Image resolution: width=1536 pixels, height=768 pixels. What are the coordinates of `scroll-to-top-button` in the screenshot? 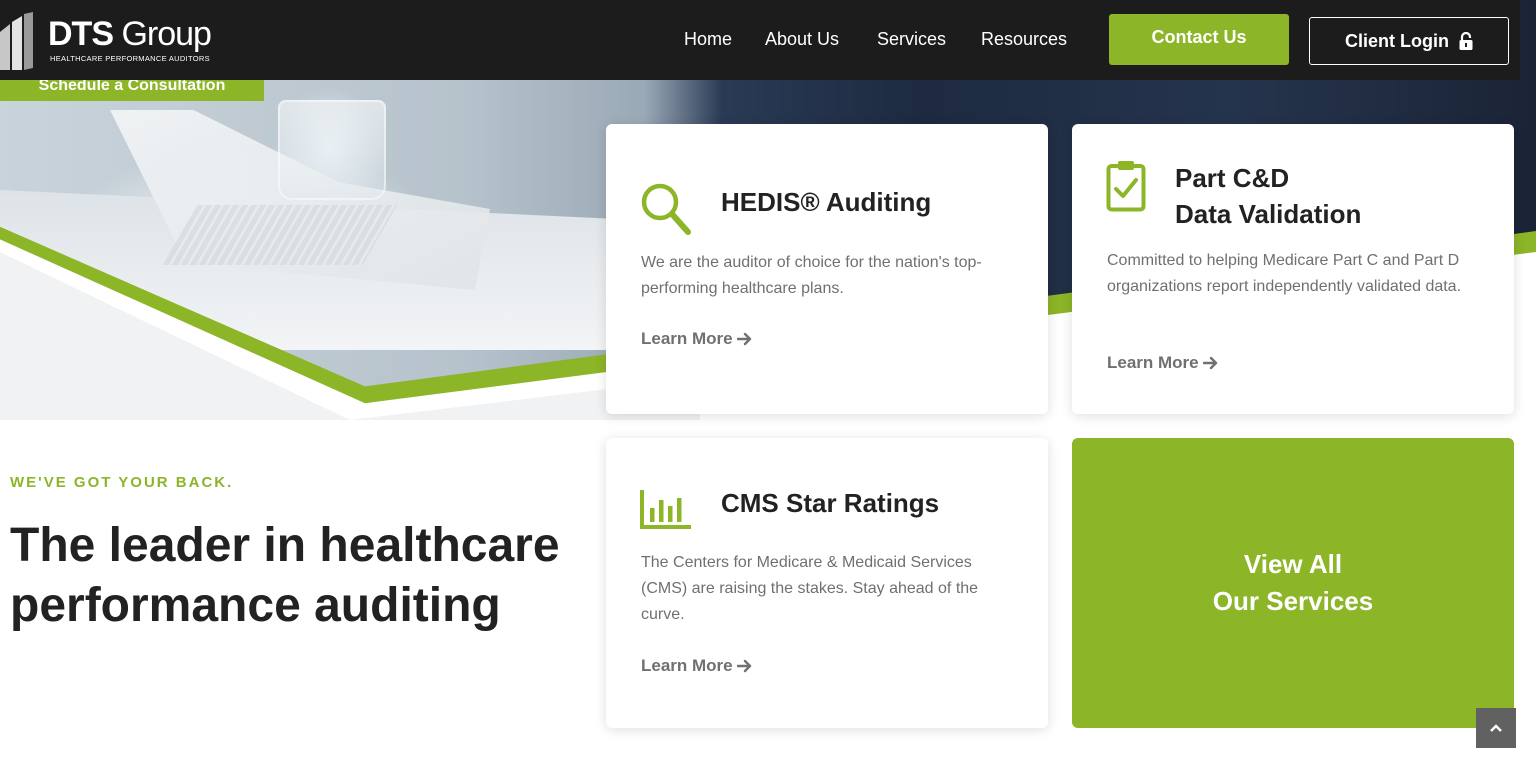 It's located at (1496, 728).